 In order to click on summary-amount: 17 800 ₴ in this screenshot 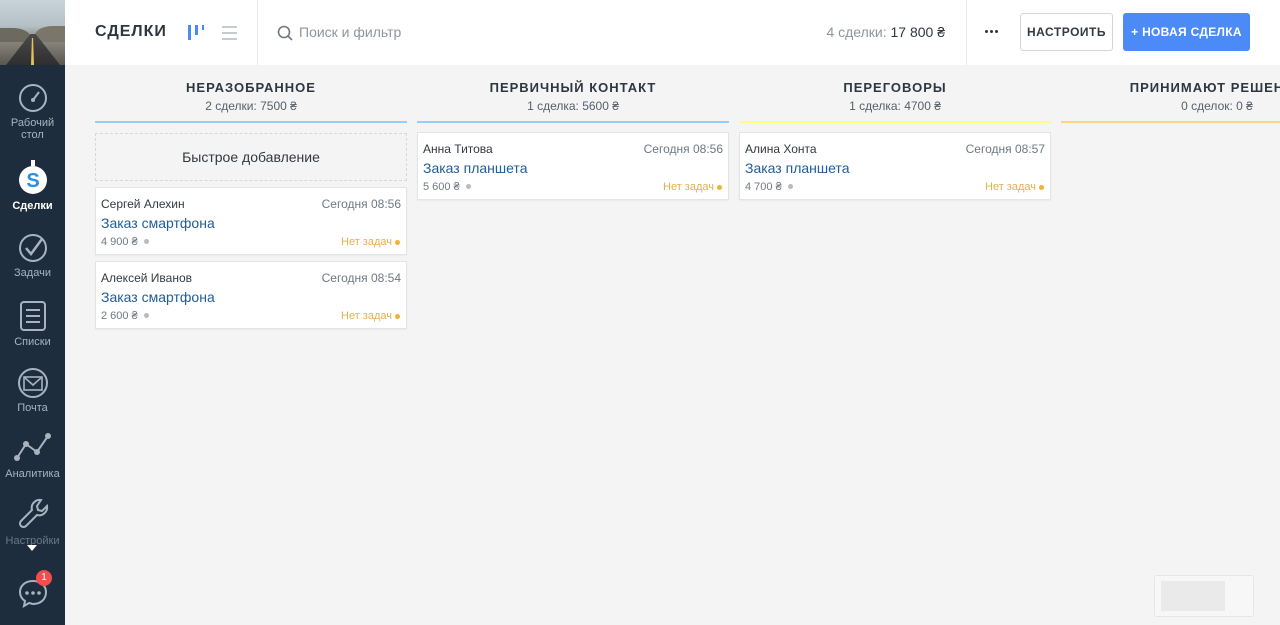, I will do `click(918, 32)`.